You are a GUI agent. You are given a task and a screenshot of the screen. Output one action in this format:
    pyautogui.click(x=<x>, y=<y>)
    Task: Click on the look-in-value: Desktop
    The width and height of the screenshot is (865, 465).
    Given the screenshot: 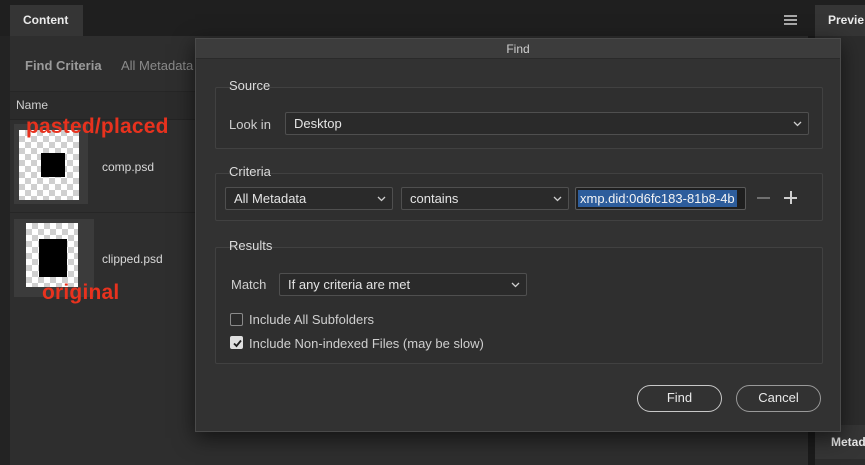 What is the action you would take?
    pyautogui.click(x=318, y=123)
    